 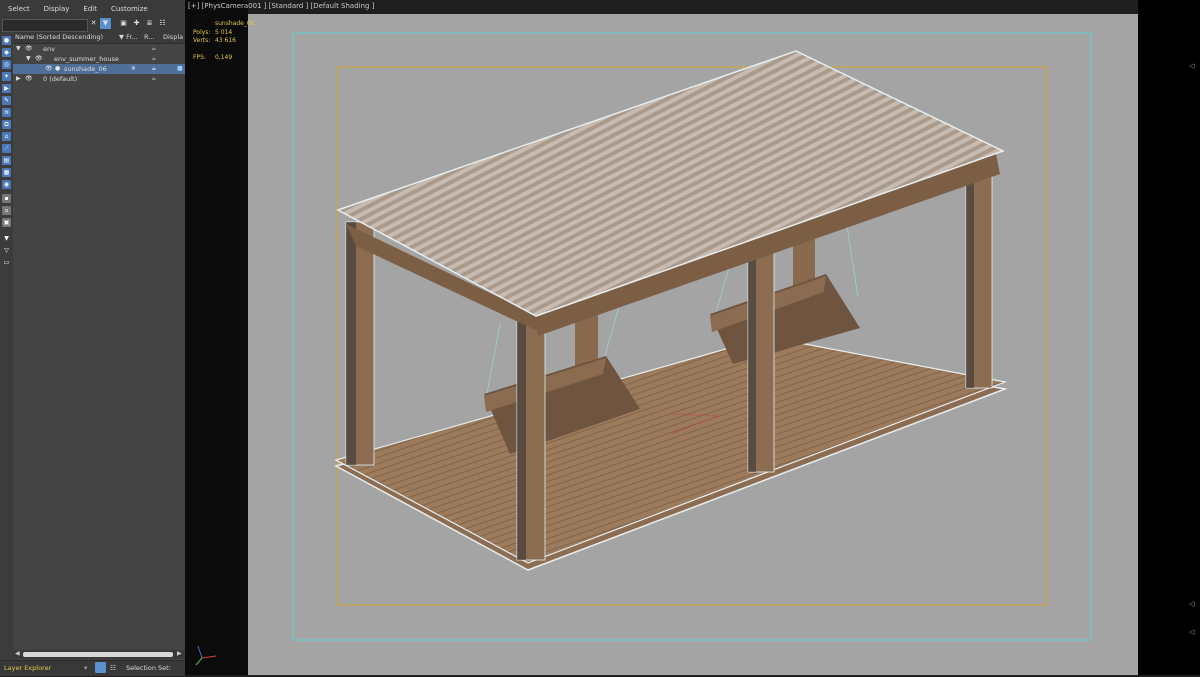 What do you see at coordinates (45, 25) in the screenshot?
I see `search-input` at bounding box center [45, 25].